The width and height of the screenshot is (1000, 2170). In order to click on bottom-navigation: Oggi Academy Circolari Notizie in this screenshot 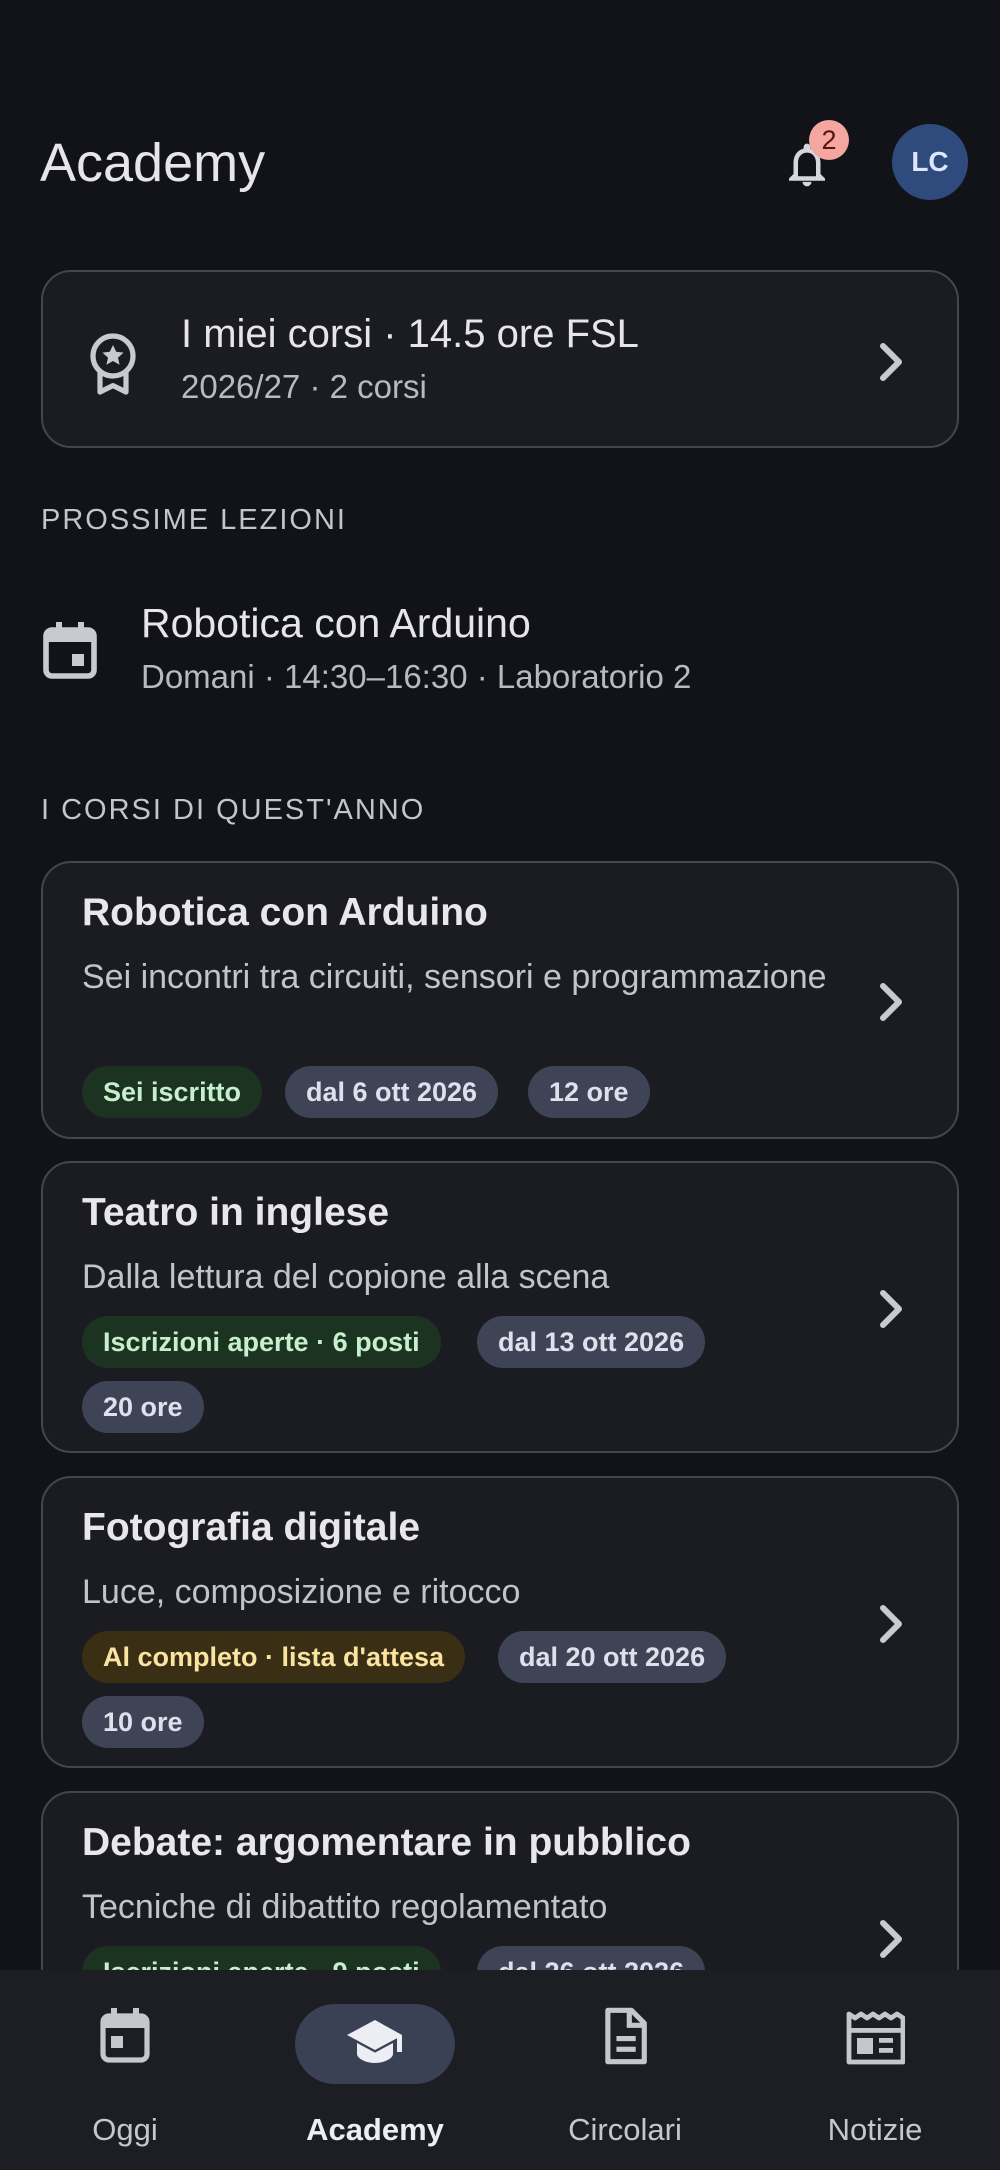, I will do `click(500, 2070)`.